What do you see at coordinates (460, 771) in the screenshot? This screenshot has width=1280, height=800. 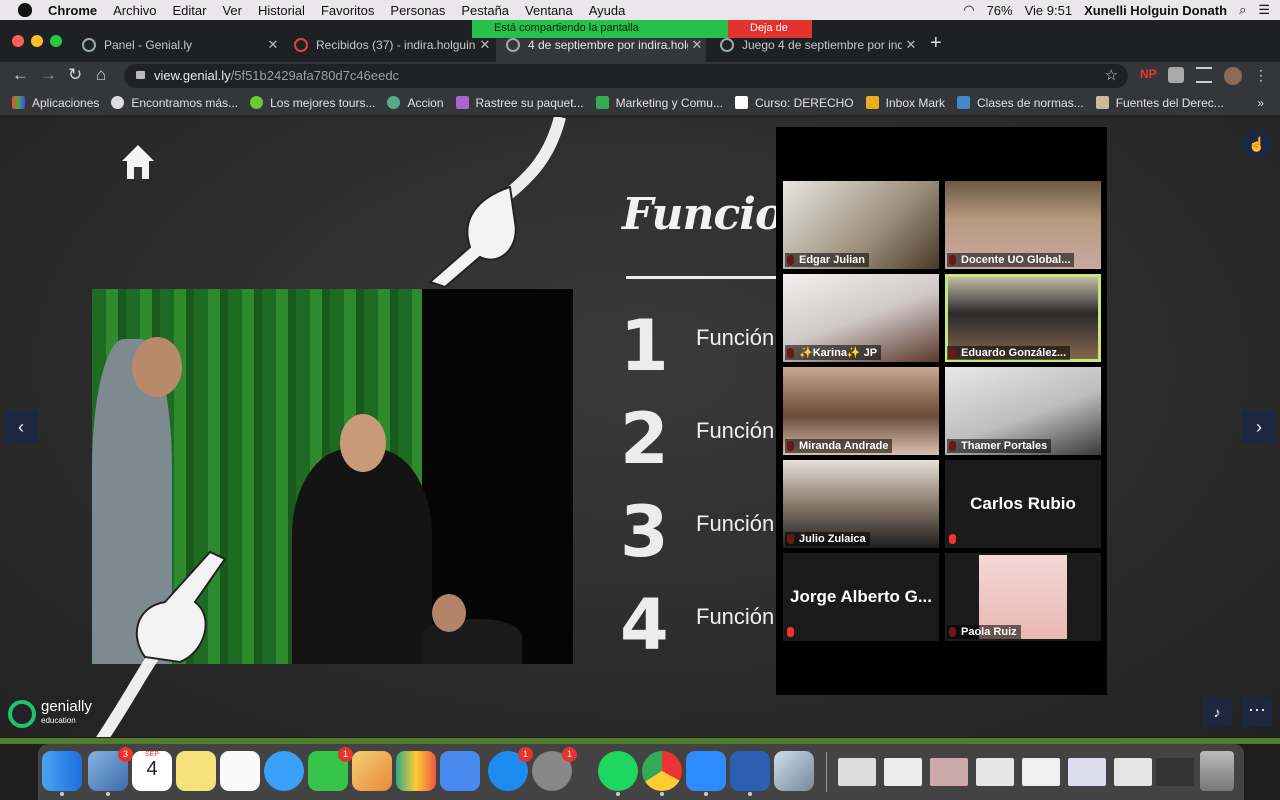 I see `keynote-icon` at bounding box center [460, 771].